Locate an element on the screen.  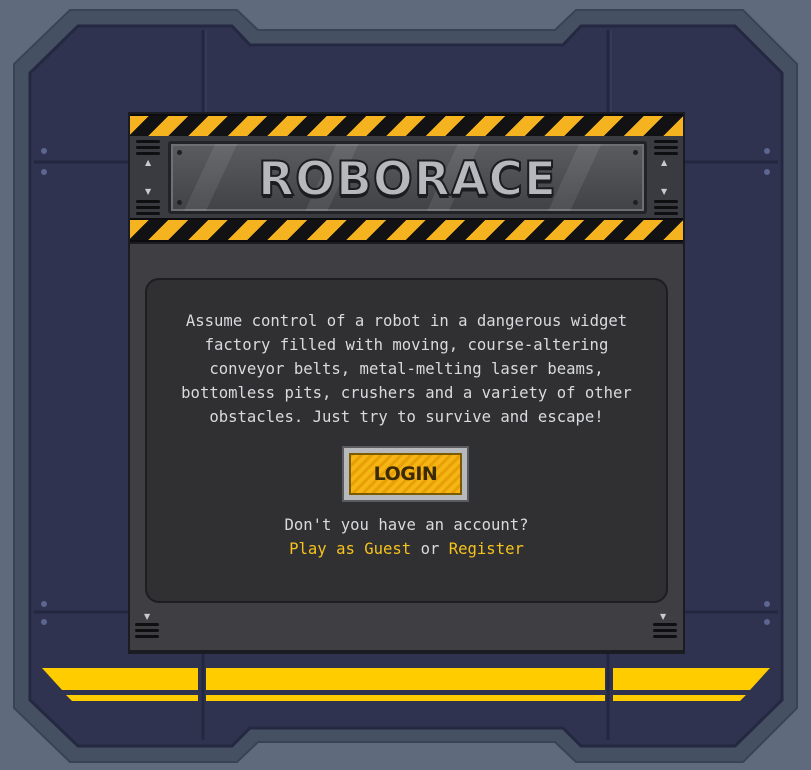
login-button-face: LOGIN is located at coordinates (405, 474).